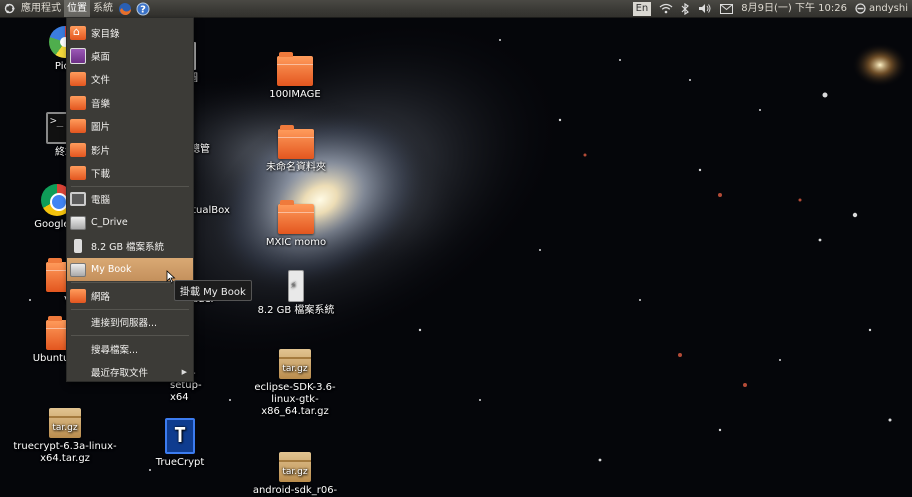  What do you see at coordinates (78, 222) in the screenshot?
I see `drive-icon` at bounding box center [78, 222].